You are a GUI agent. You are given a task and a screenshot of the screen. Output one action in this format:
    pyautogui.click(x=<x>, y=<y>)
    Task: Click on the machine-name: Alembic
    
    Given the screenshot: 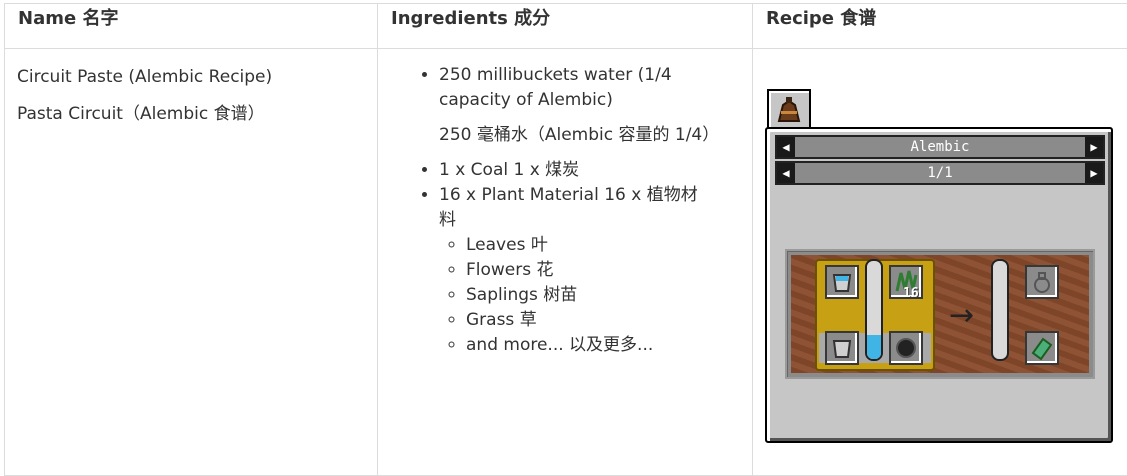 What is the action you would take?
    pyautogui.click(x=939, y=147)
    